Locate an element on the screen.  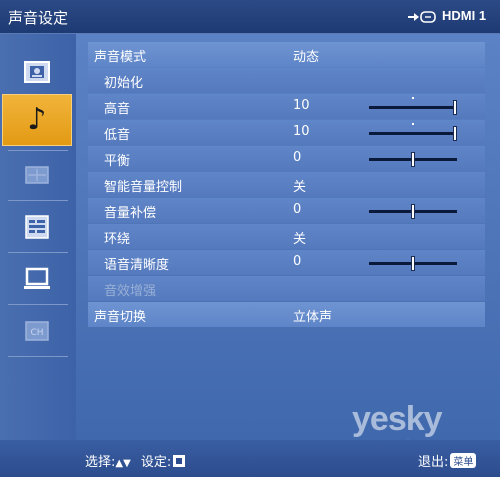
music-note-icon: ♪ is located at coordinates (37, 119).